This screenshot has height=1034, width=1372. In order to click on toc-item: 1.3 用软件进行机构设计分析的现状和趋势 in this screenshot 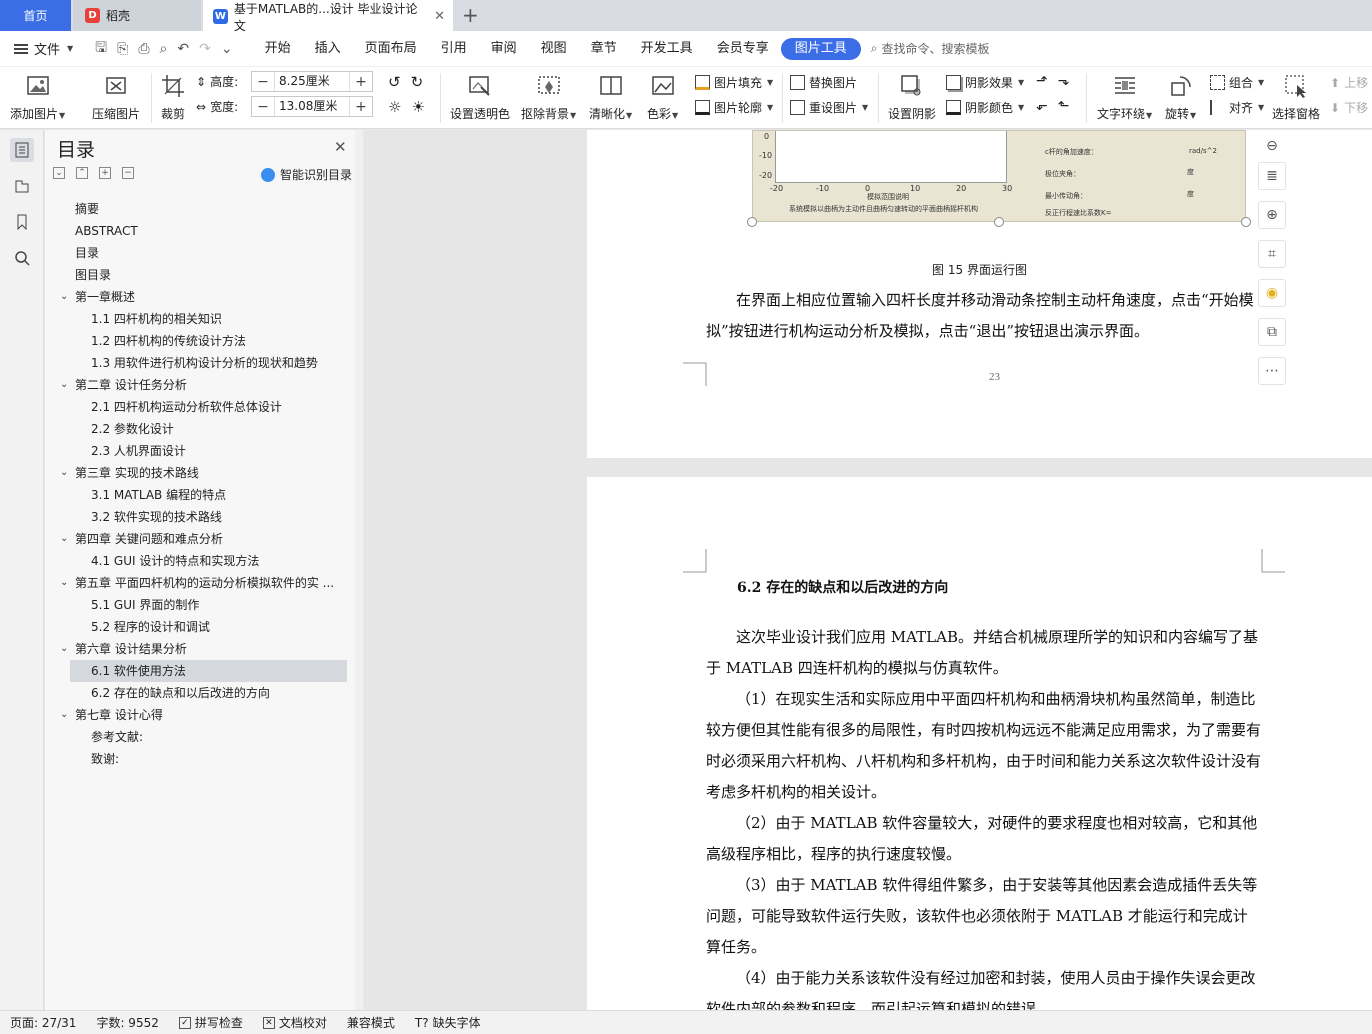, I will do `click(217, 363)`.